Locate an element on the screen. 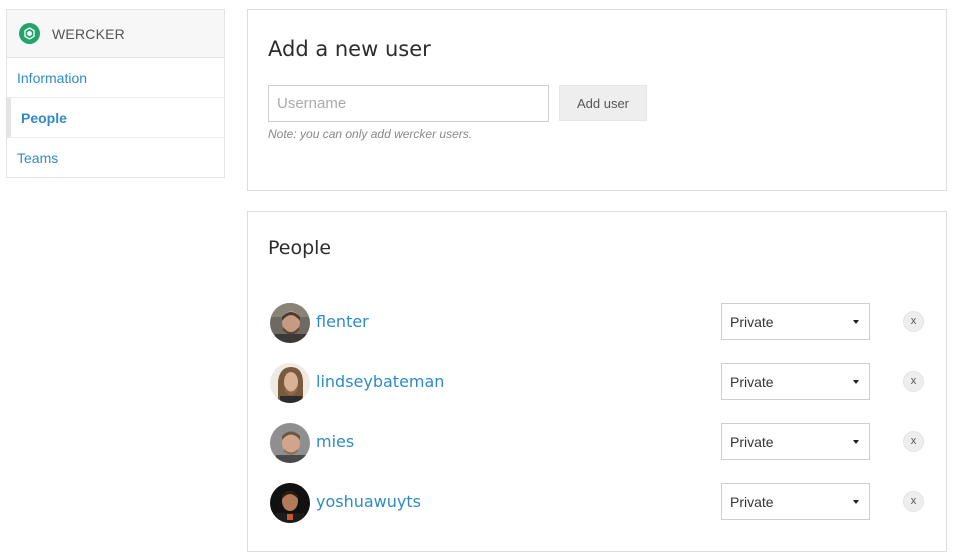 Image resolution: width=954 pixels, height=560 pixels. user-row: mies Private x is located at coordinates (598, 443).